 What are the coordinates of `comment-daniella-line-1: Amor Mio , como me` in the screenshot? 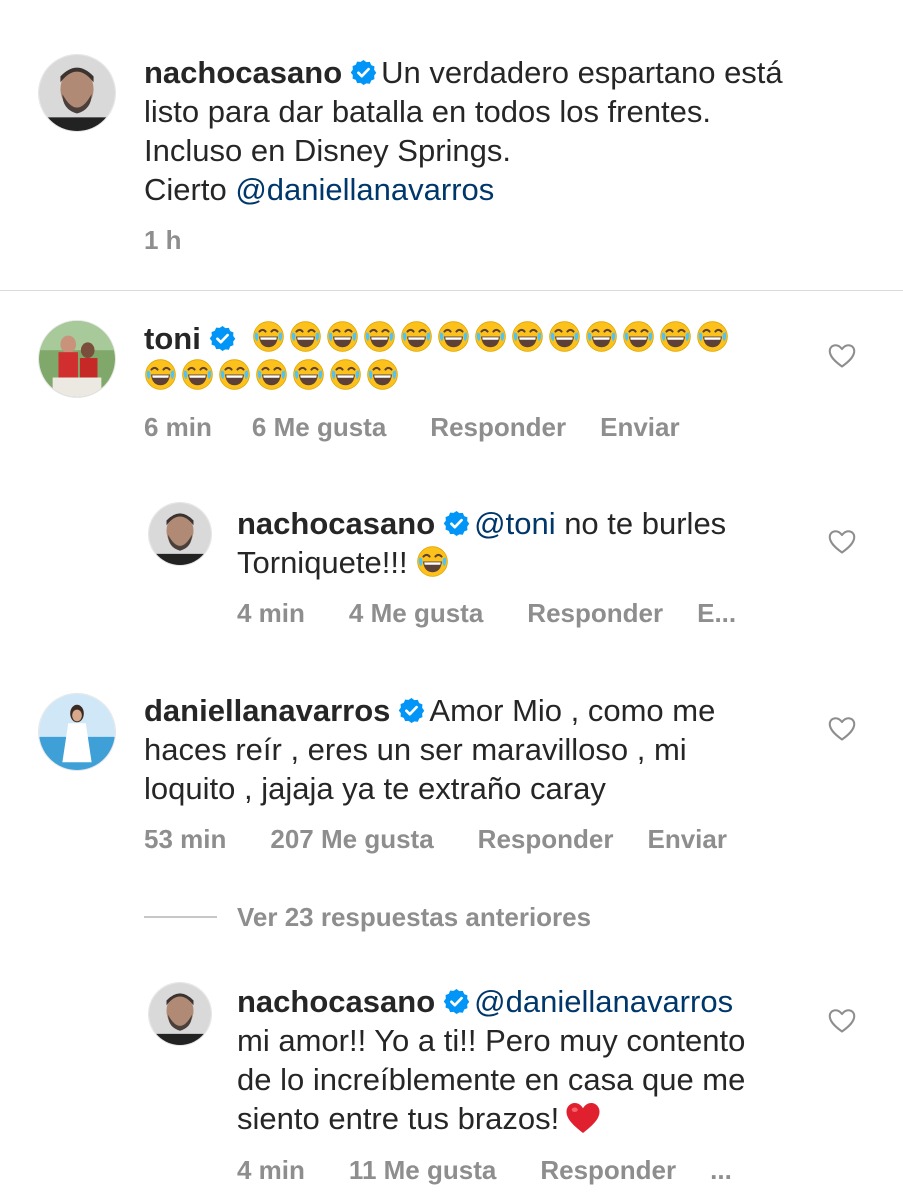 It's located at (572, 710).